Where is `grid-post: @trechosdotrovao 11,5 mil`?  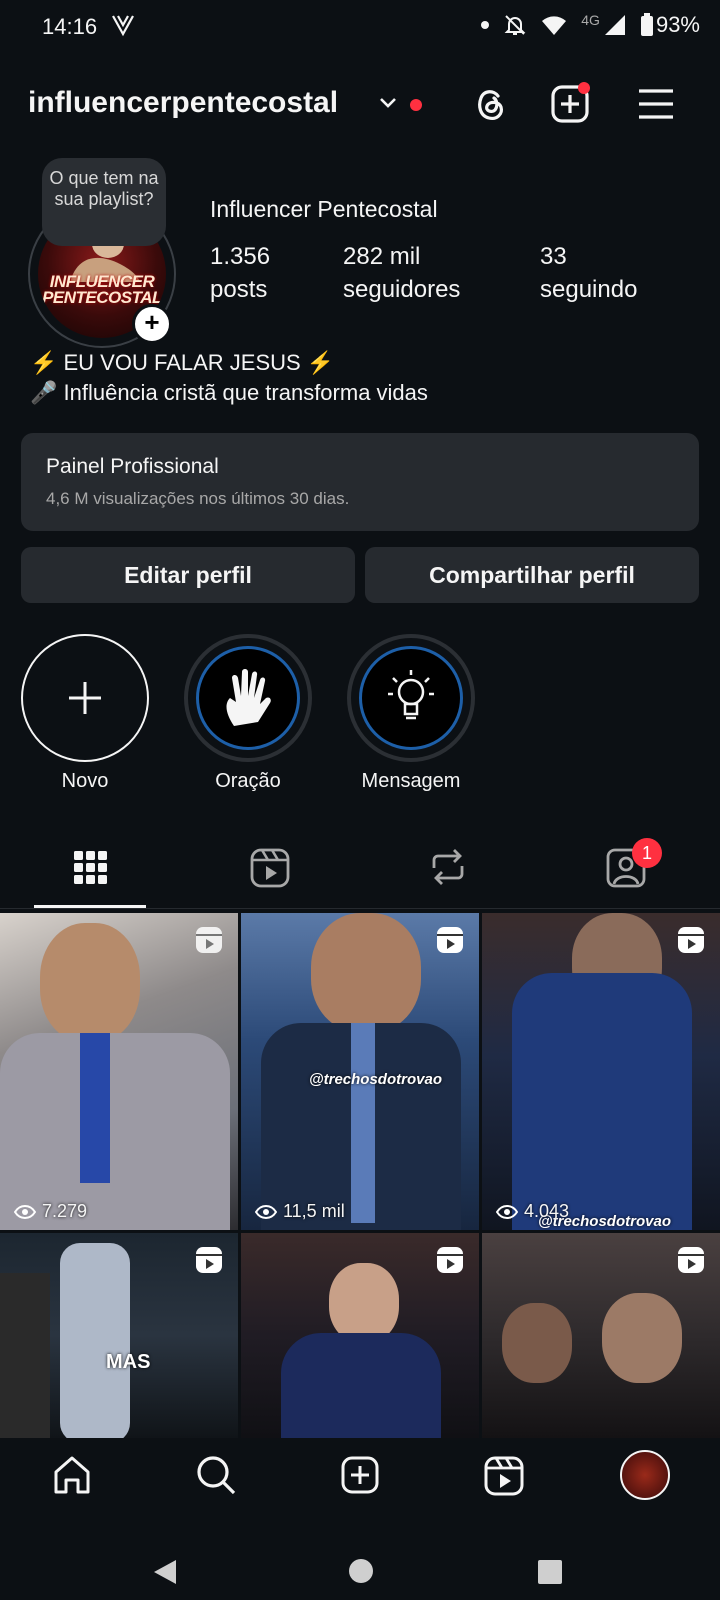 grid-post: @trechosdotrovao 11,5 mil is located at coordinates (360, 1071).